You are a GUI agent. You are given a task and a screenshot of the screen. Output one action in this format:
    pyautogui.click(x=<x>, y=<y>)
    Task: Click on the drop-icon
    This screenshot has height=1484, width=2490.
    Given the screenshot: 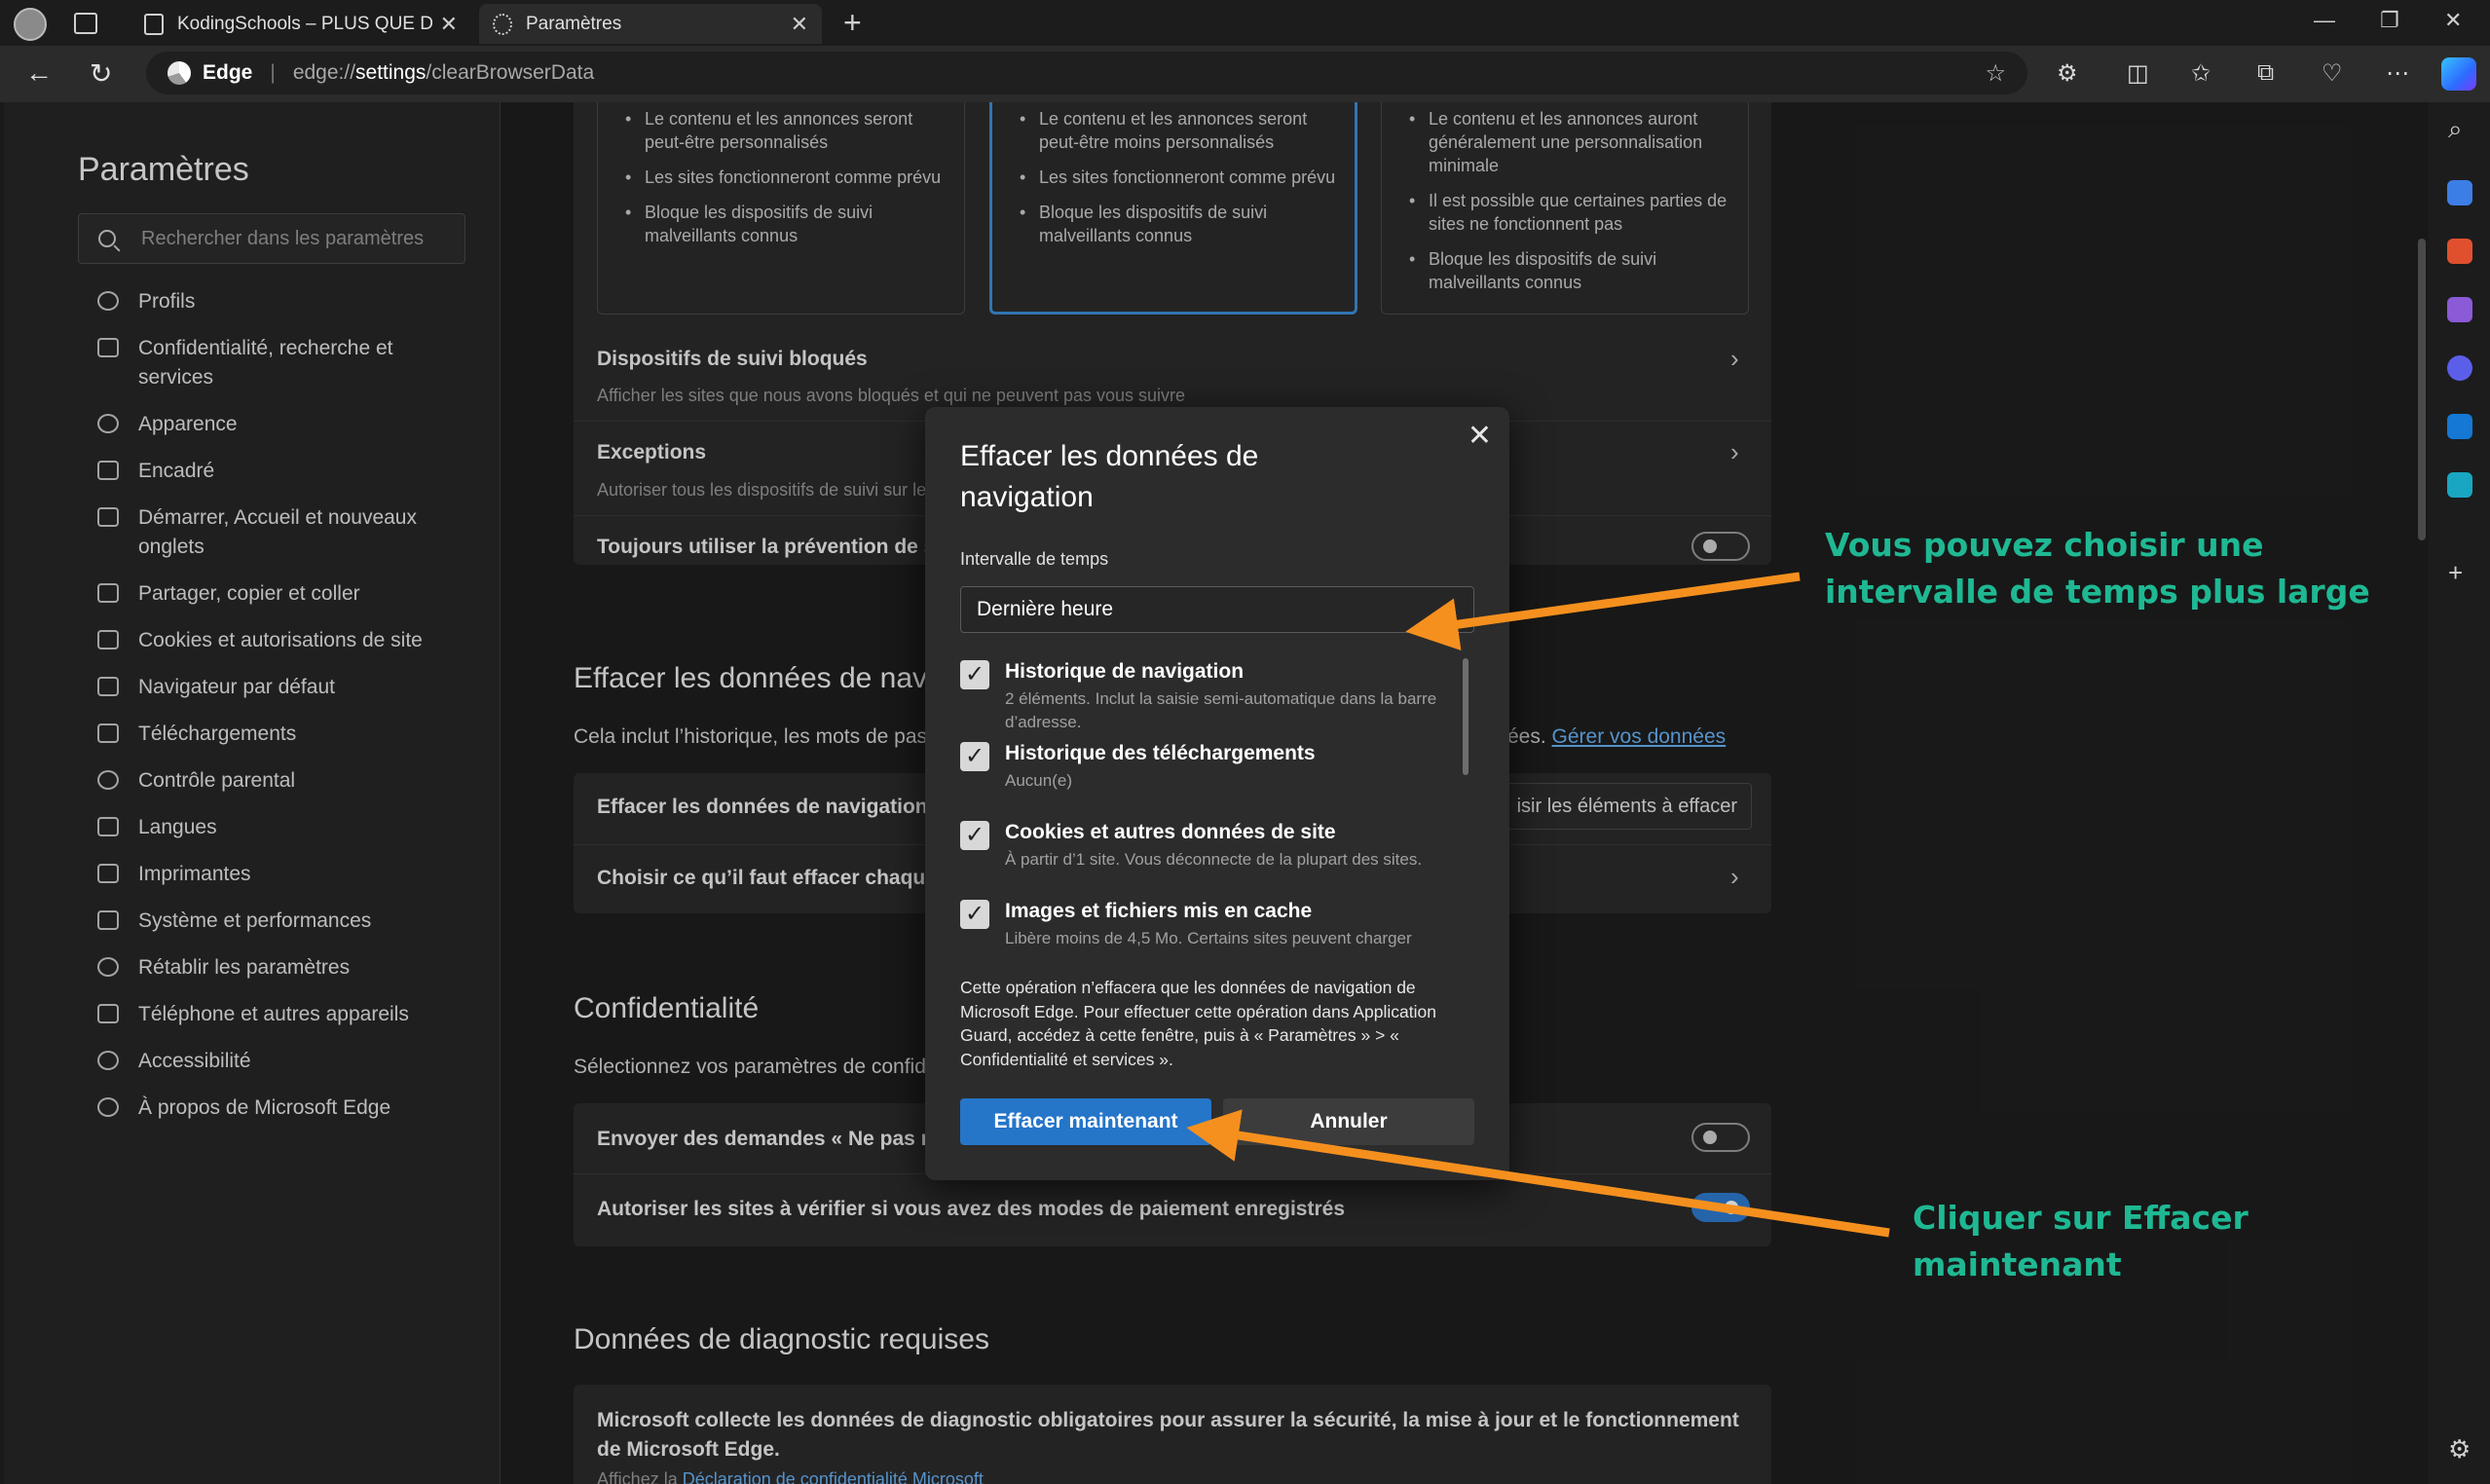 What is the action you would take?
    pyautogui.click(x=2459, y=485)
    